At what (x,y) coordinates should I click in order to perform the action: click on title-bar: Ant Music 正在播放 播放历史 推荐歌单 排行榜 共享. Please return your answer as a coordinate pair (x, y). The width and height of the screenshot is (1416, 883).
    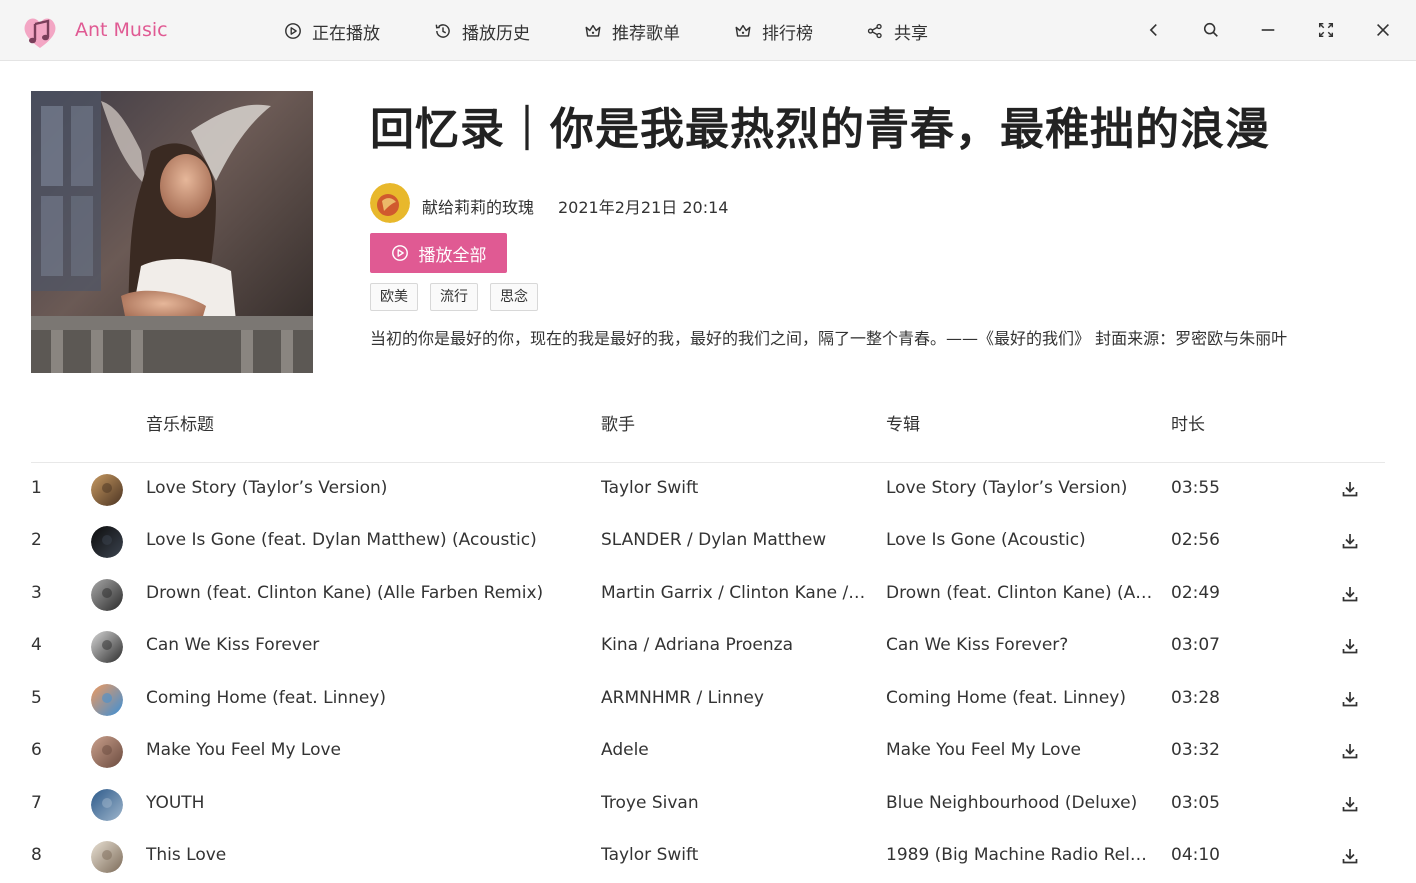
    Looking at the image, I should click on (708, 30).